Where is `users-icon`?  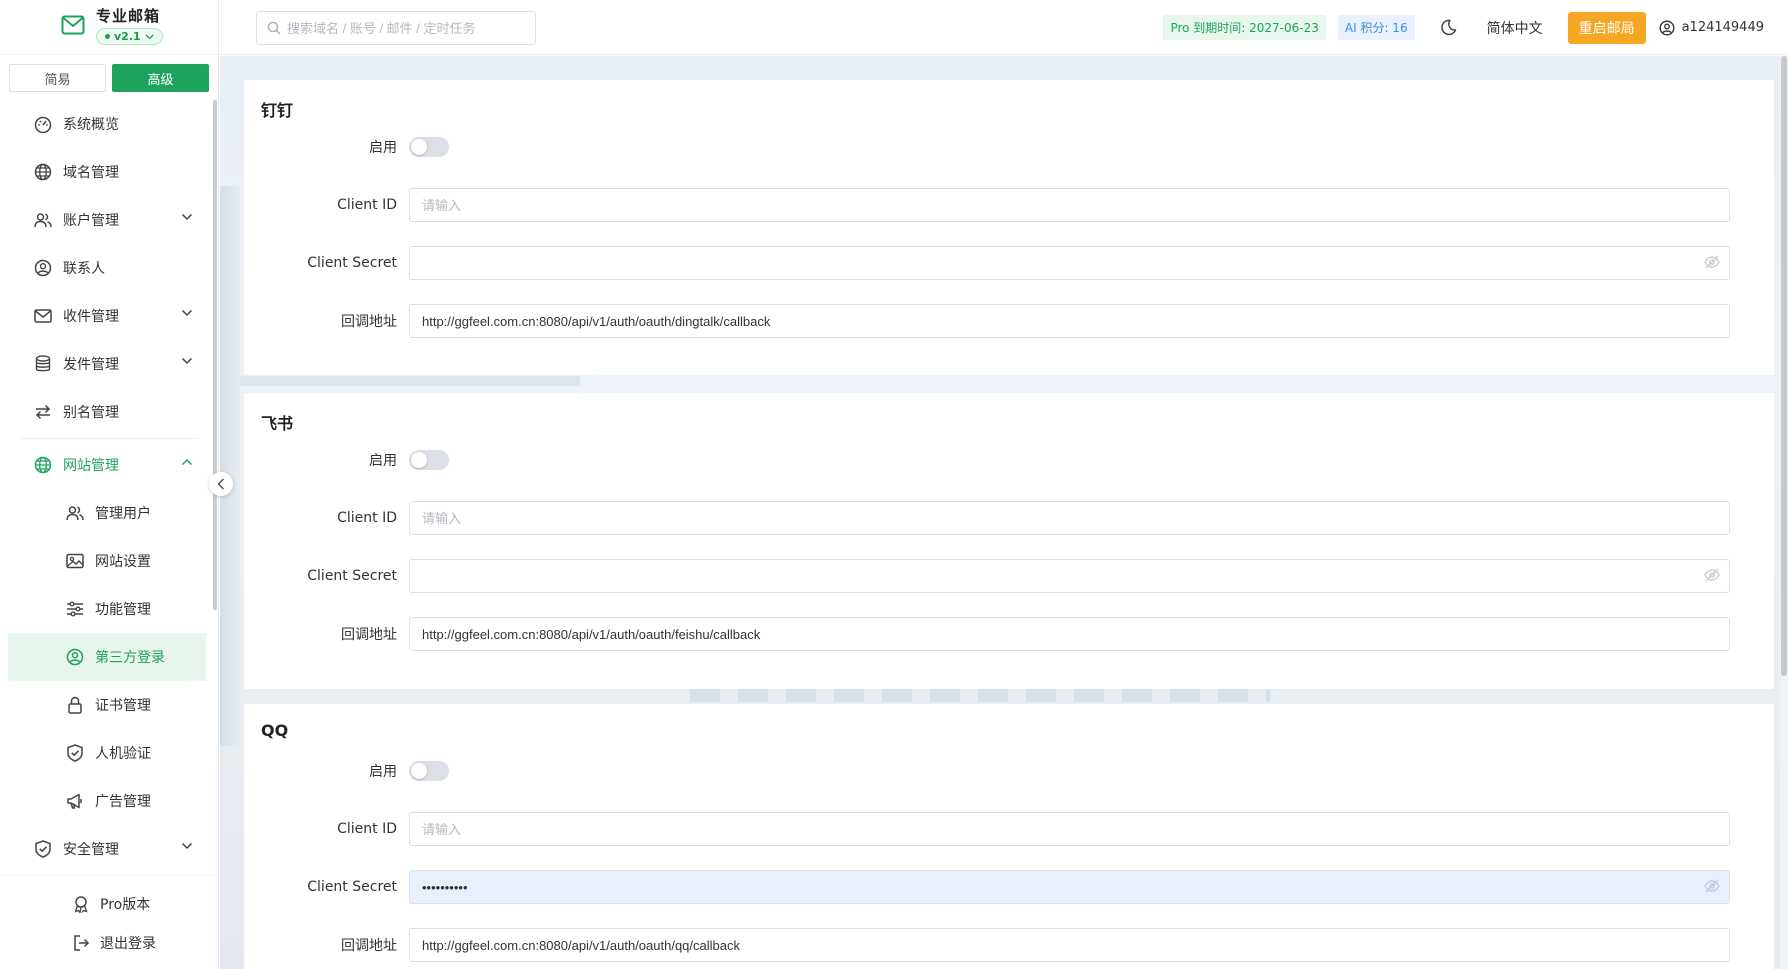
users-icon is located at coordinates (43, 220).